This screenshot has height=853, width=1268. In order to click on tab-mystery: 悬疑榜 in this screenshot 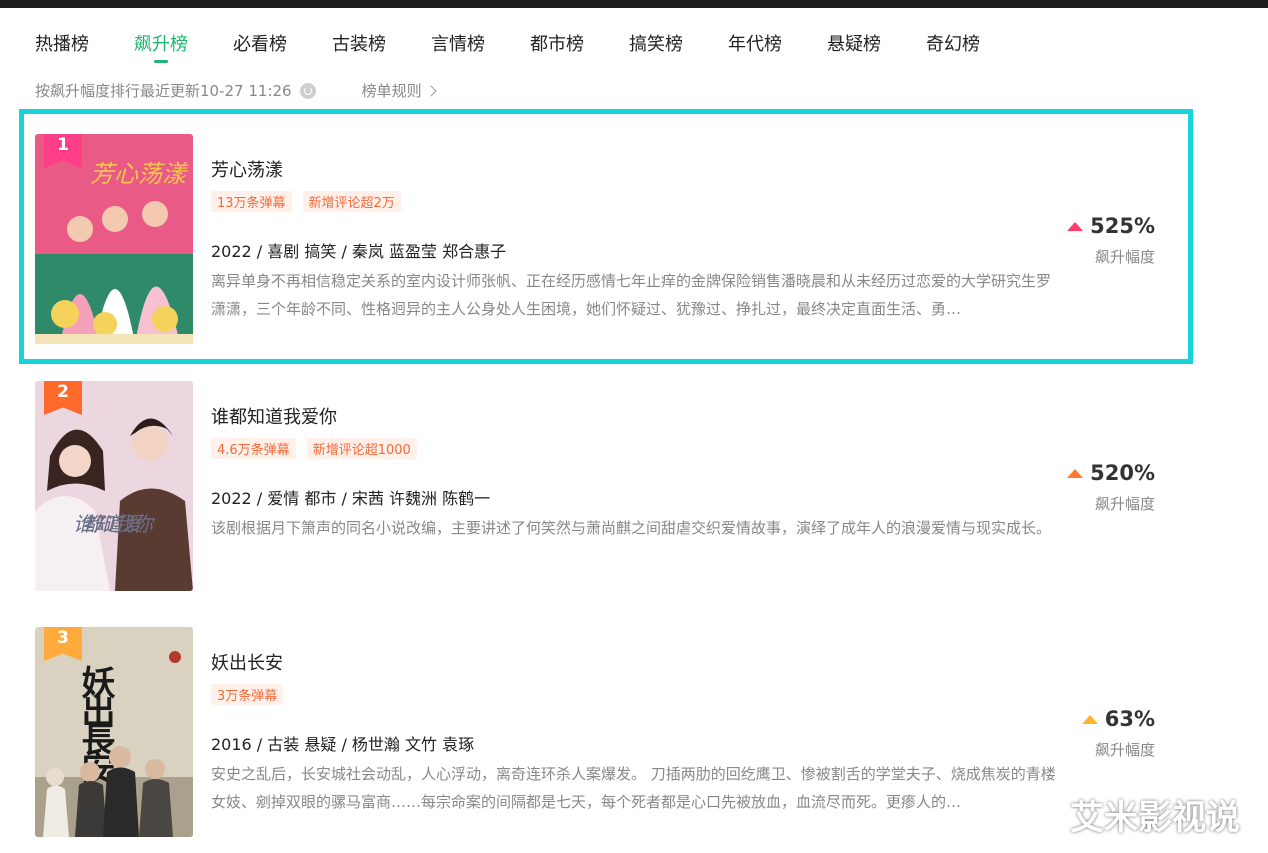, I will do `click(876, 47)`.